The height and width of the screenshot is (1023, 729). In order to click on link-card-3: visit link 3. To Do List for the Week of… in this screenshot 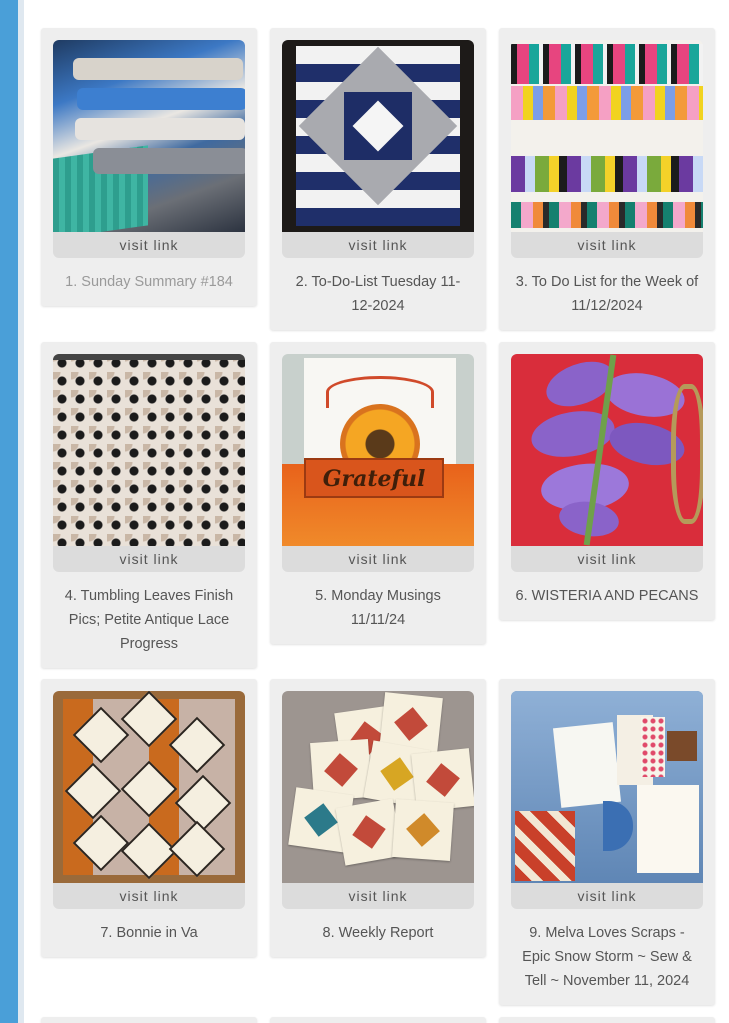, I will do `click(607, 179)`.